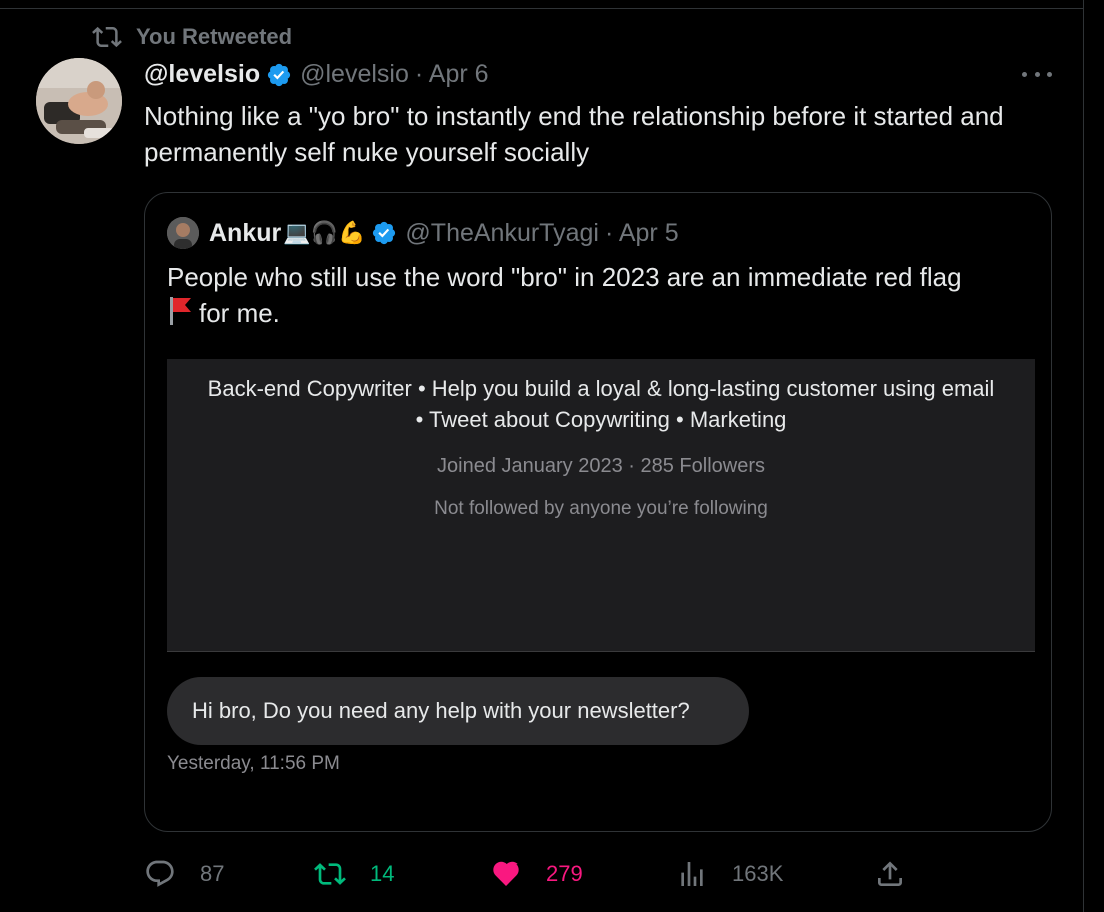  I want to click on author-name: @levelsio, so click(202, 74).